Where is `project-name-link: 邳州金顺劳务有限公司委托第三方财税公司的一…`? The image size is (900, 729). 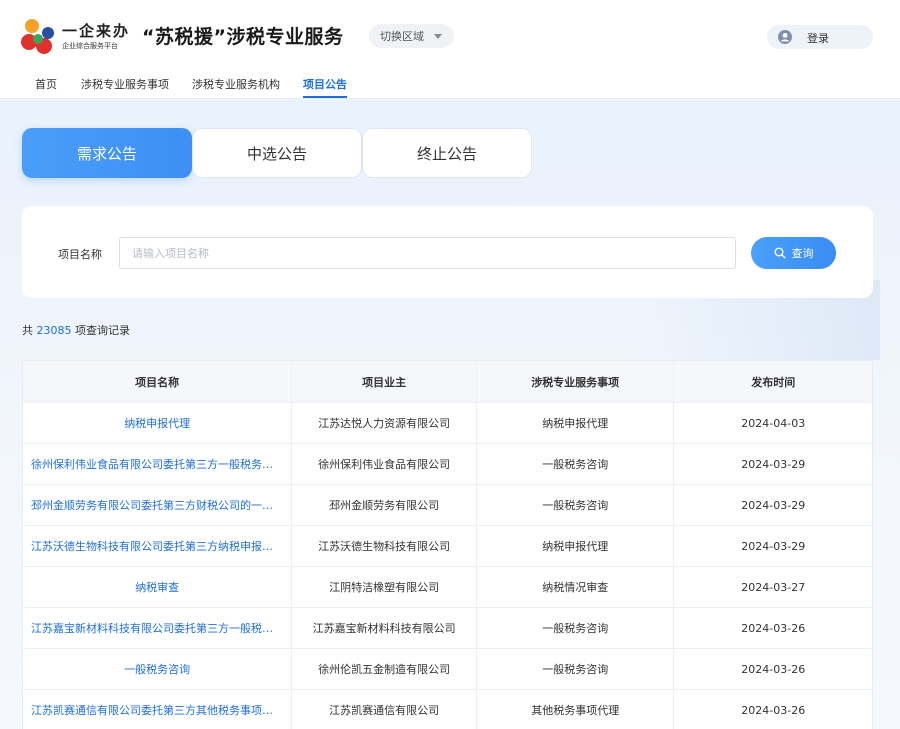
project-name-link: 邳州金顺劳务有限公司委托第三方财税公司的一… is located at coordinates (158, 505).